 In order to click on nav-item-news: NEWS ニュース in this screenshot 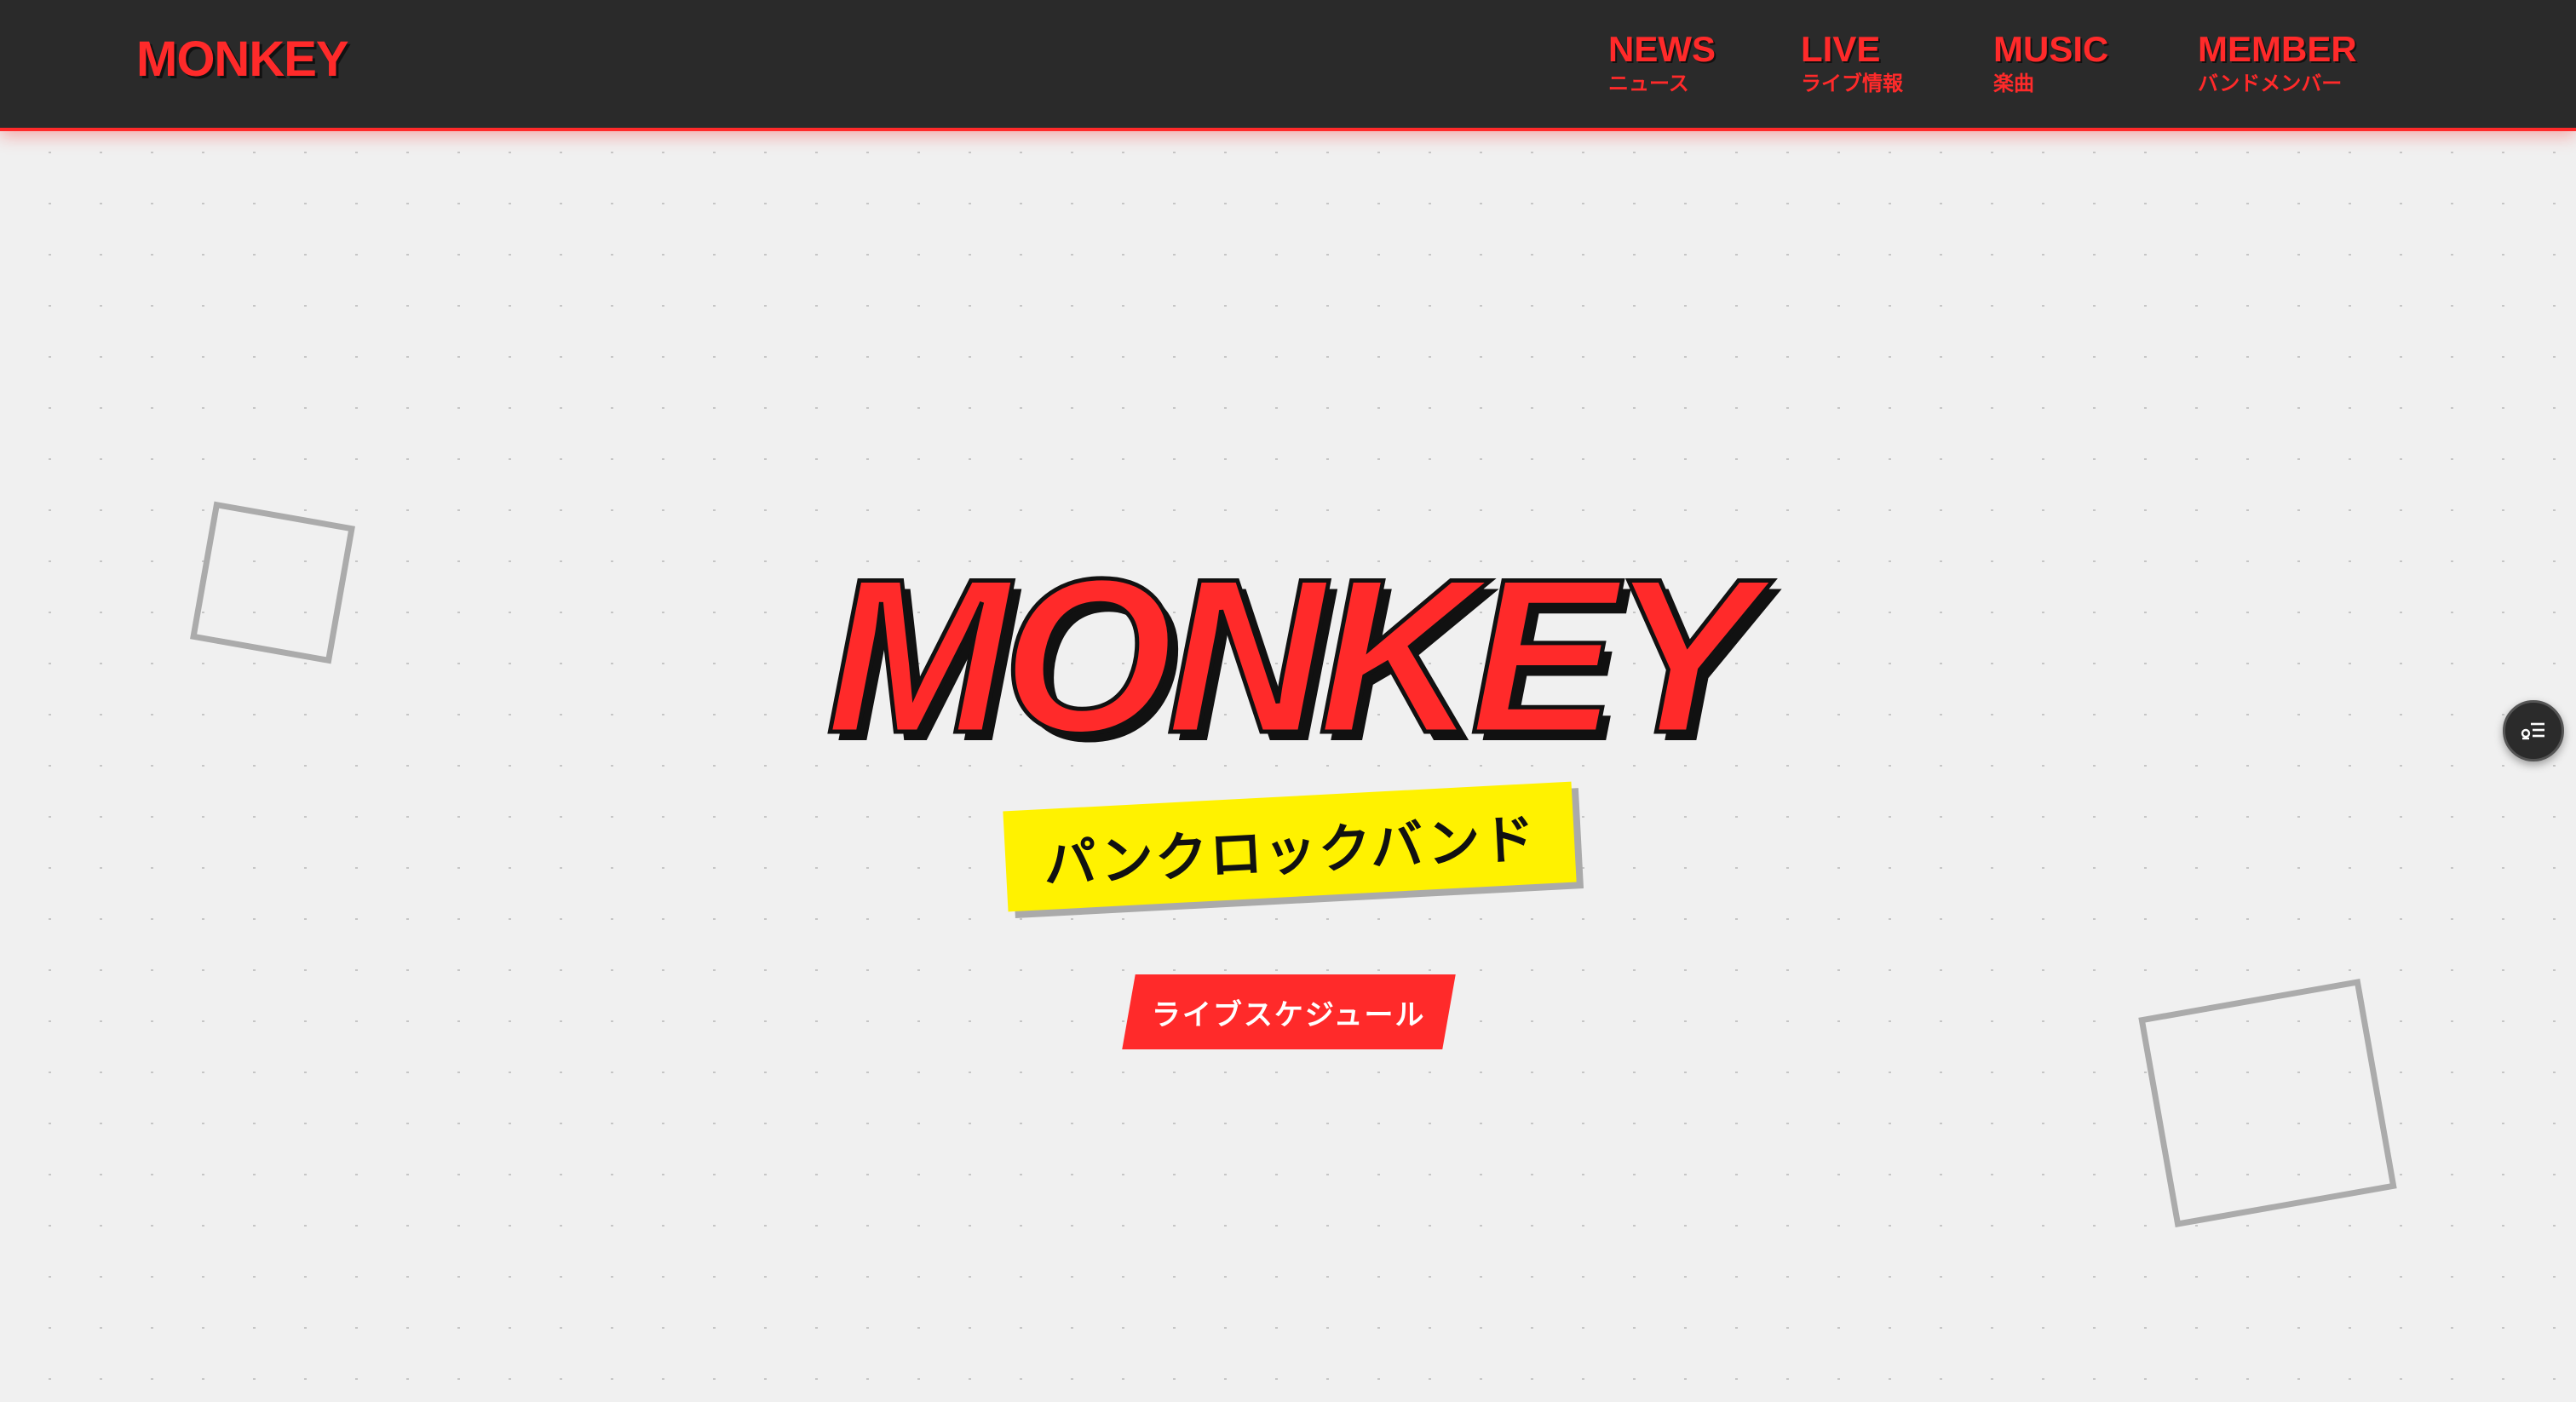, I will do `click(1662, 63)`.